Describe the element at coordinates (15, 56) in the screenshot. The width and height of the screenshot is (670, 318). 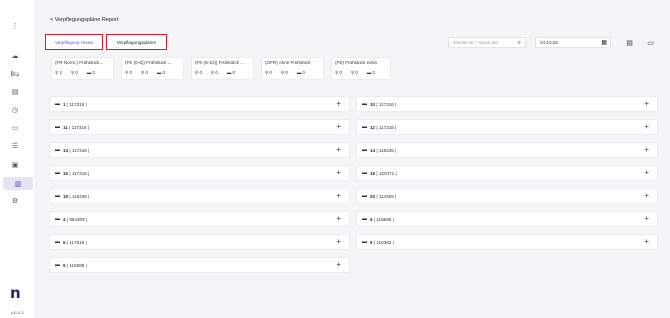
I see `cloud-icon: ☁` at that location.